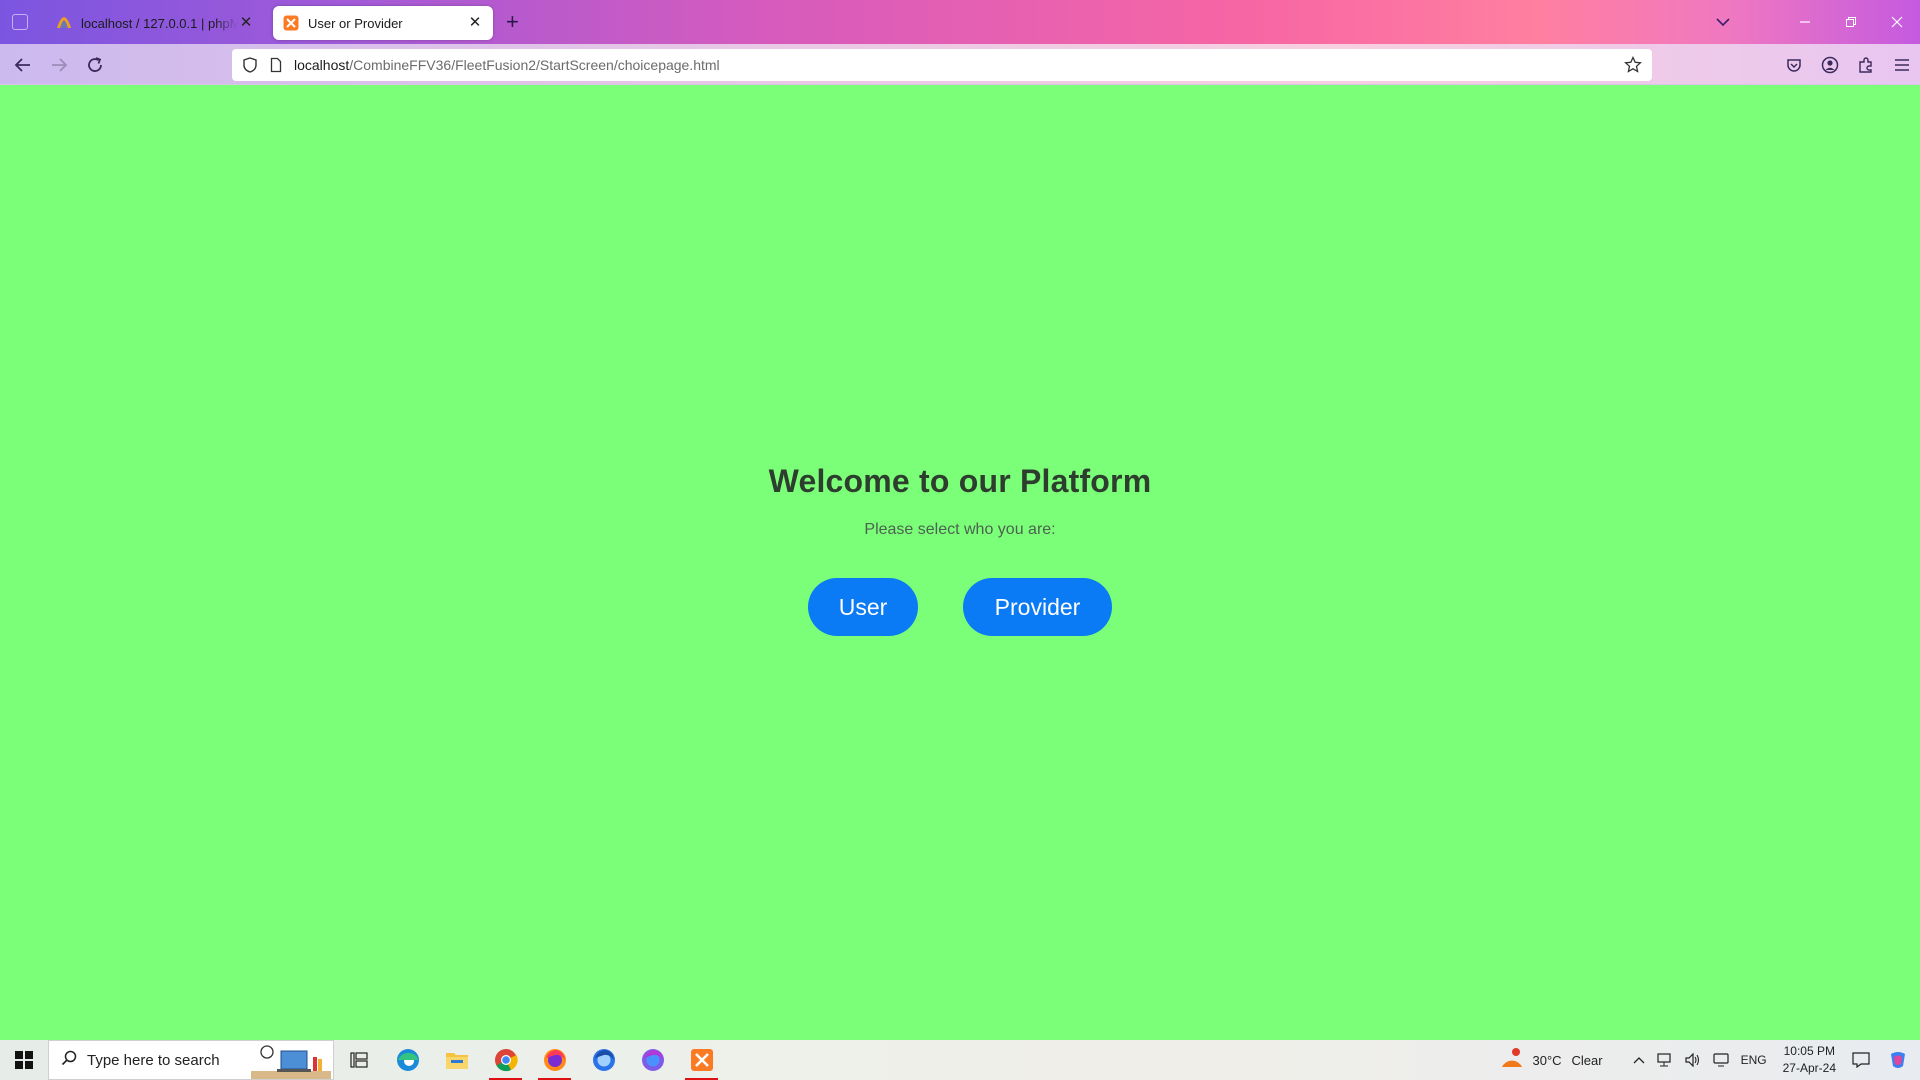 The height and width of the screenshot is (1080, 1920). Describe the element at coordinates (1587, 1060) in the screenshot. I see `weather-description: Clear` at that location.